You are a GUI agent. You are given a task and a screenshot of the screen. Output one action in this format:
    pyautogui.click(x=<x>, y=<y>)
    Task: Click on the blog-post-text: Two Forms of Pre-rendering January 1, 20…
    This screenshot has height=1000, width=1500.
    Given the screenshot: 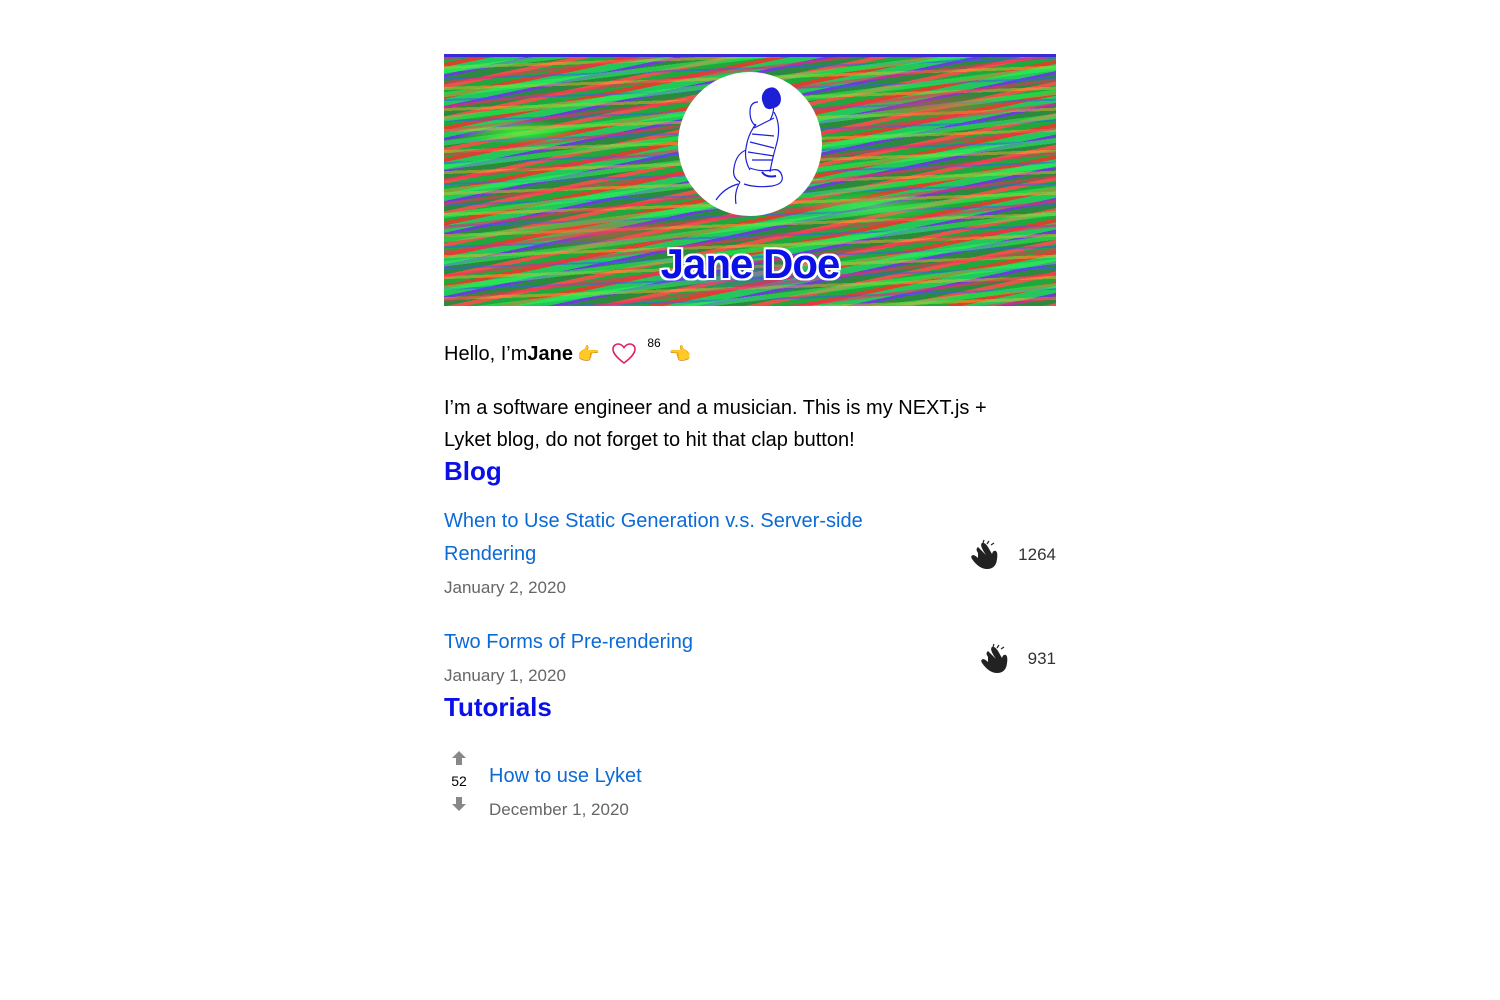 What is the action you would take?
    pyautogui.click(x=568, y=659)
    